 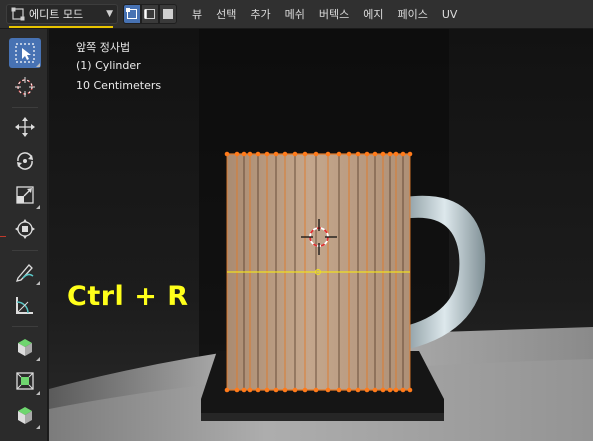 I want to click on rotate-icon, so click(x=25, y=161).